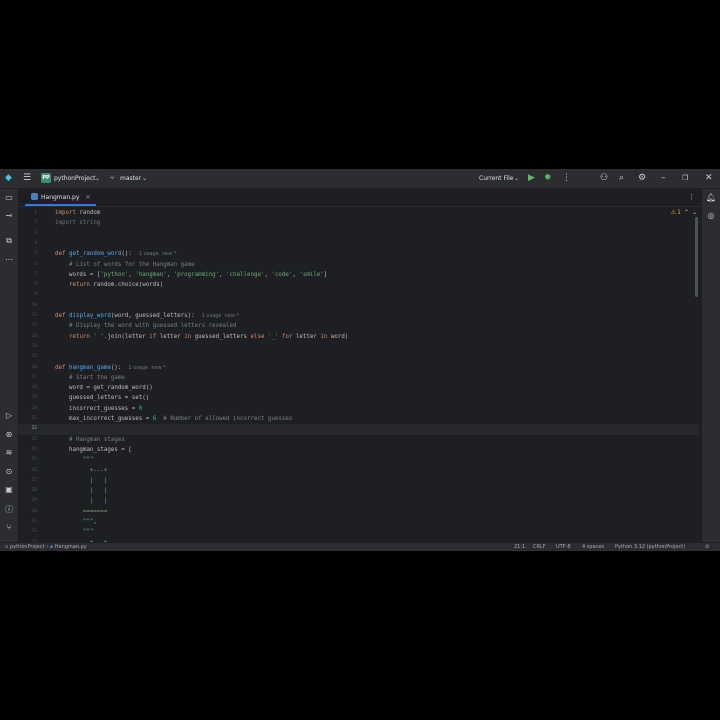 This screenshot has height=720, width=720. What do you see at coordinates (709, 178) in the screenshot?
I see `close-icon: ✕` at bounding box center [709, 178].